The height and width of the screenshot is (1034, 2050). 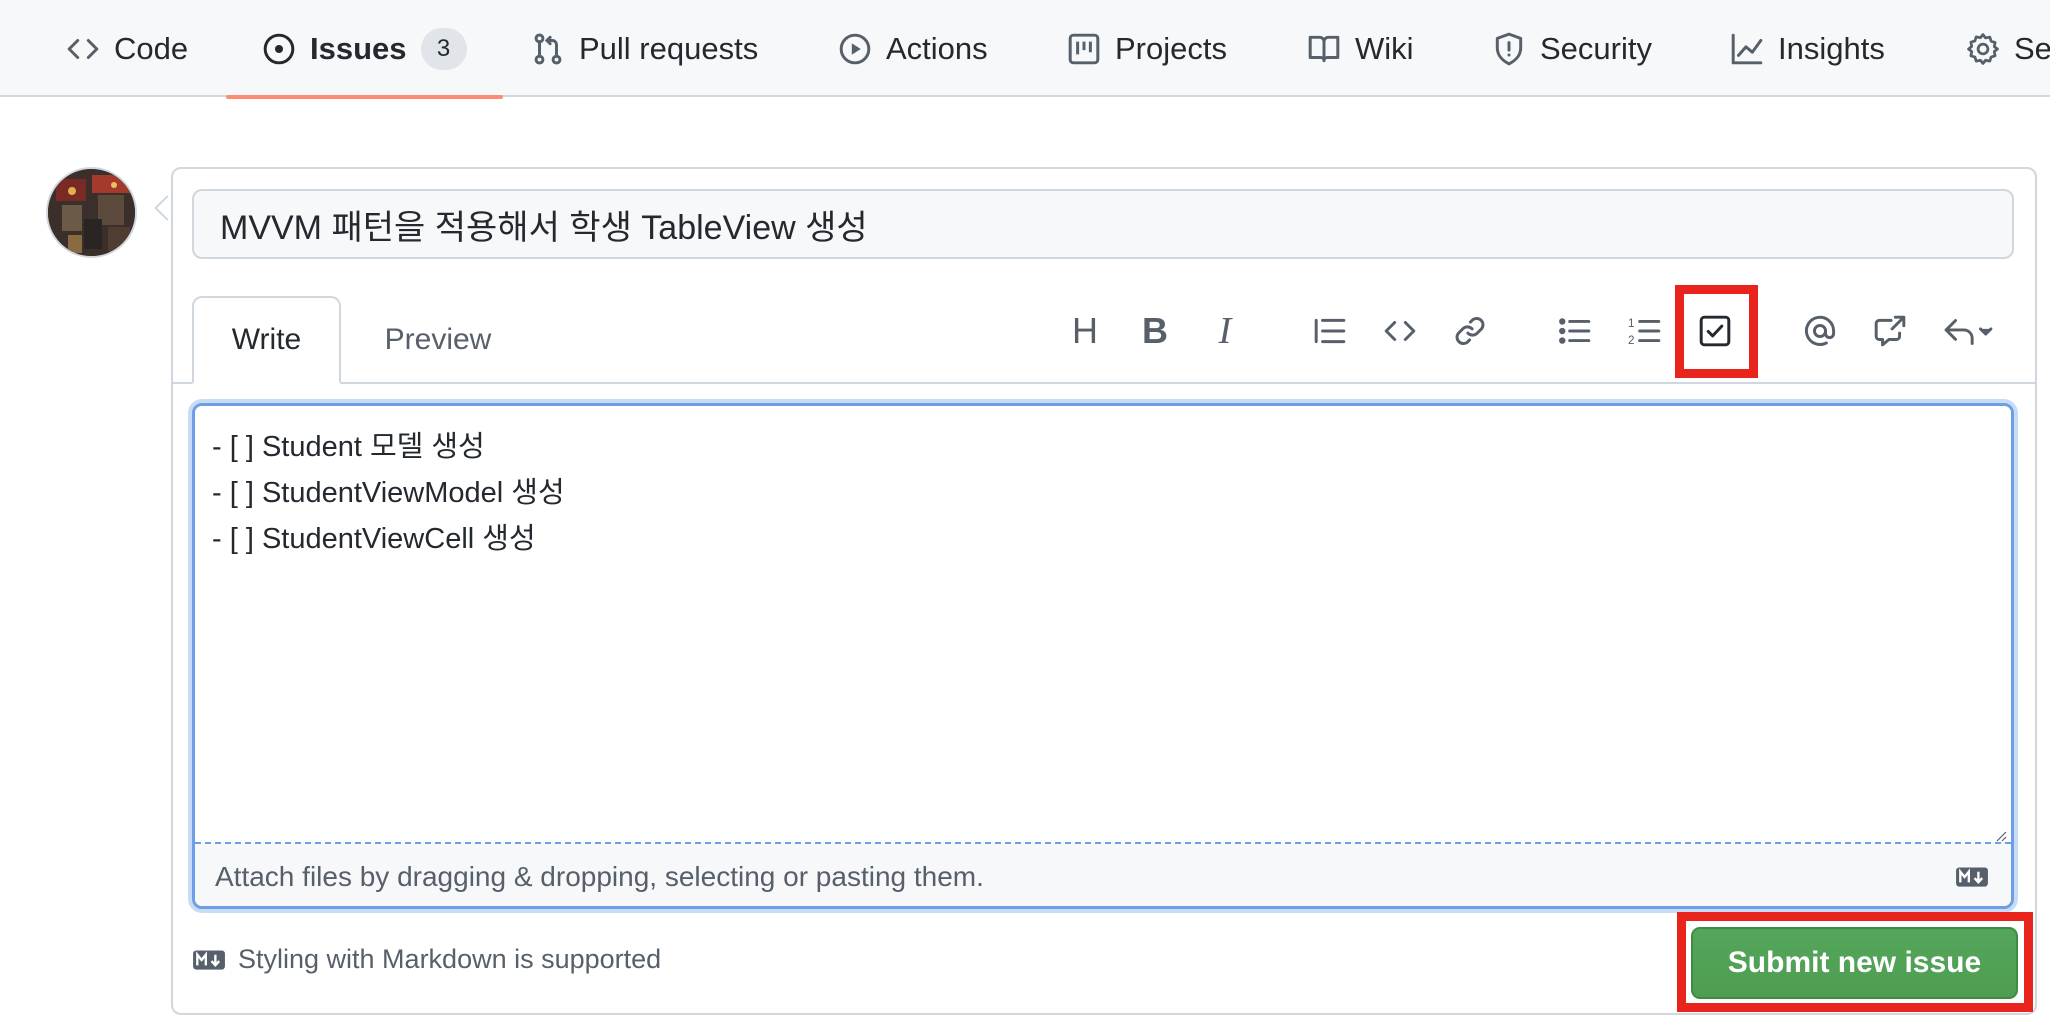 I want to click on tab-insights: Insights, so click(x=1807, y=48).